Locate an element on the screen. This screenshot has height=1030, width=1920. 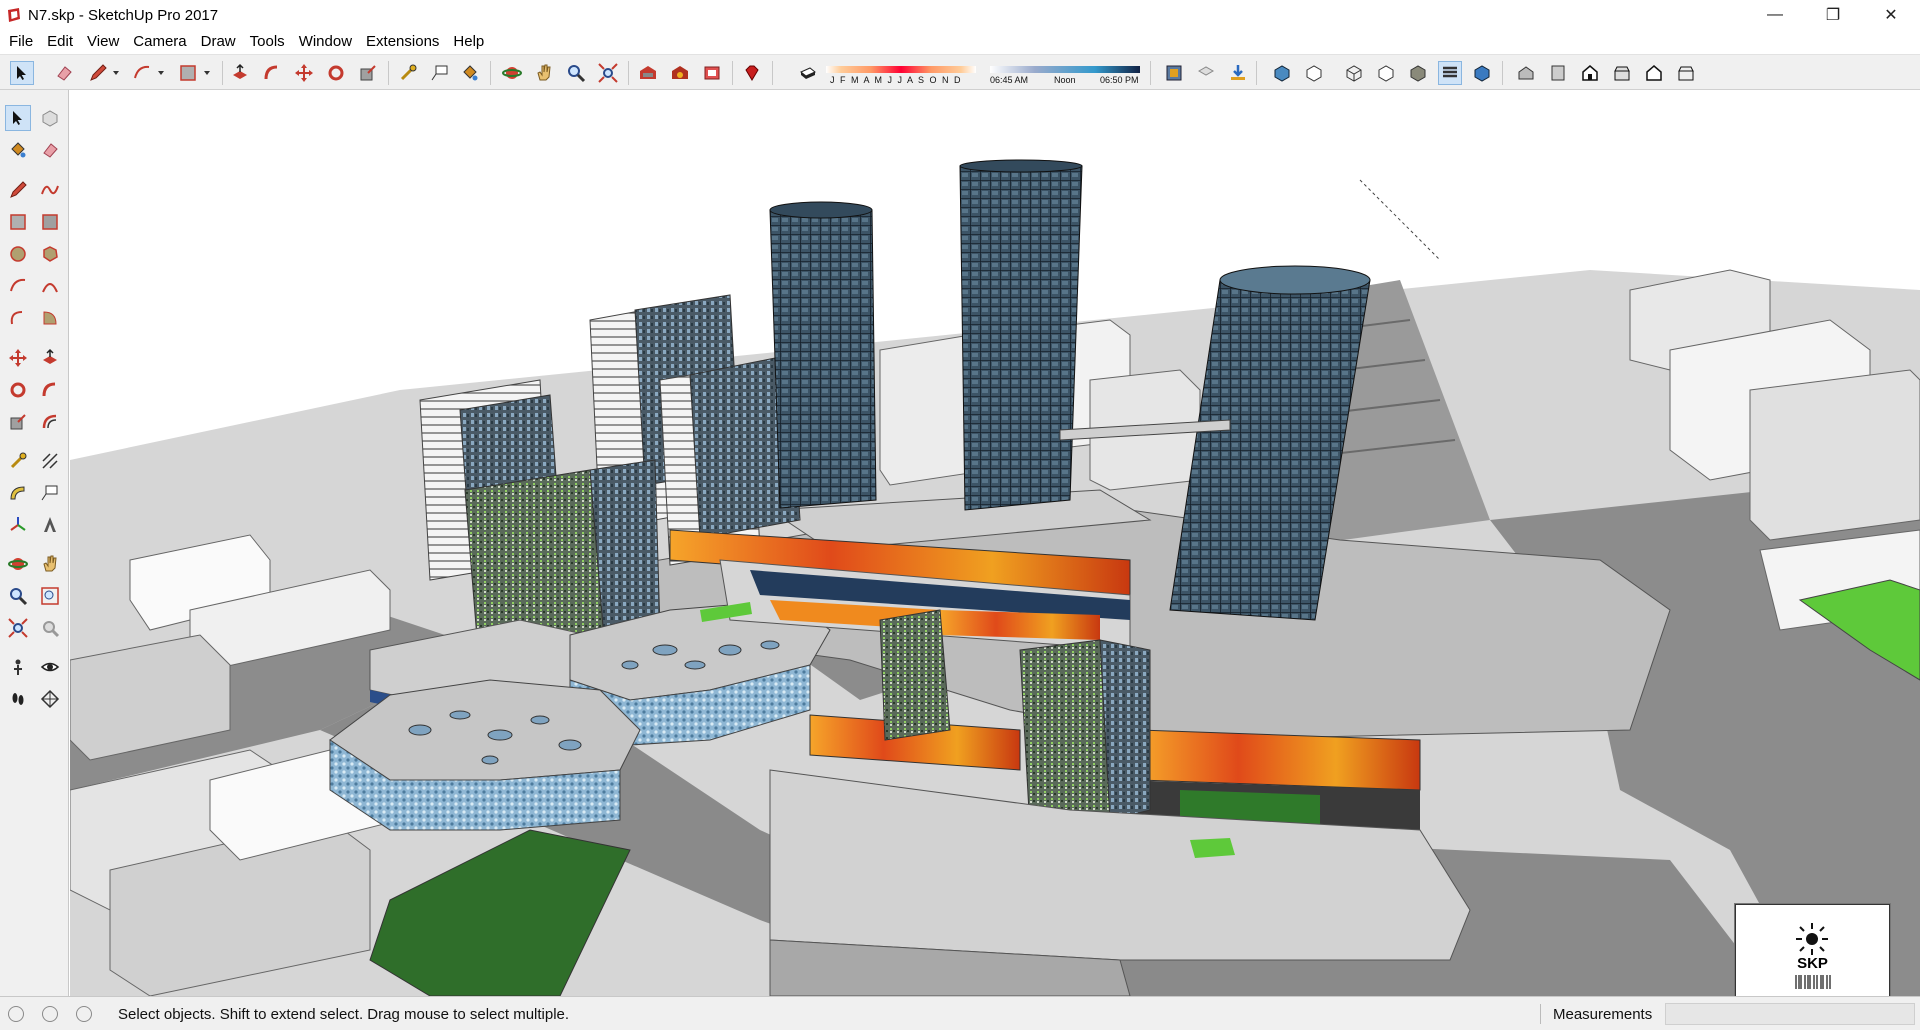
select-tool is located at coordinates (18, 118).